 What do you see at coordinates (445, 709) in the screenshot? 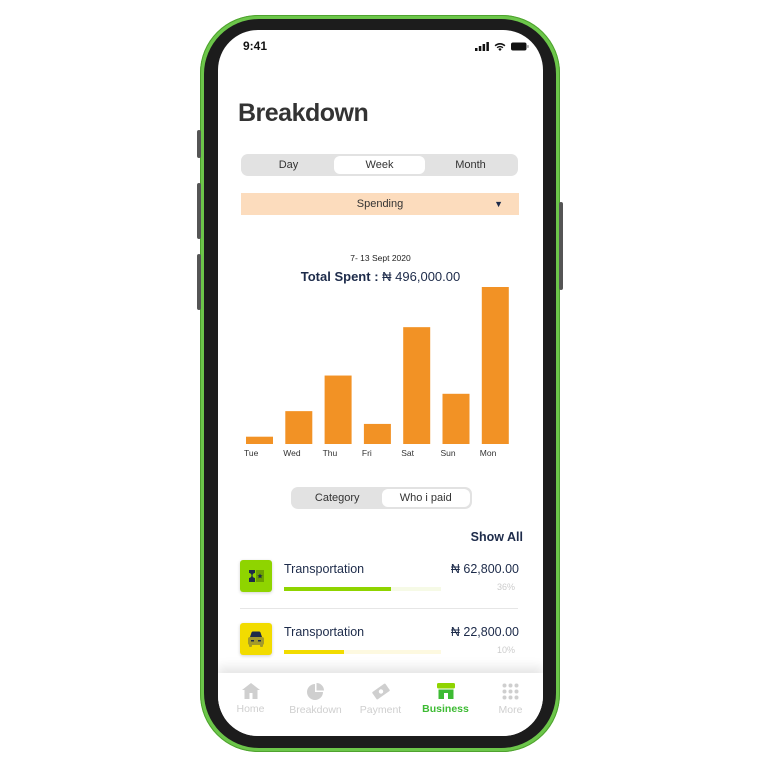
I see `nav-label: Business` at bounding box center [445, 709].